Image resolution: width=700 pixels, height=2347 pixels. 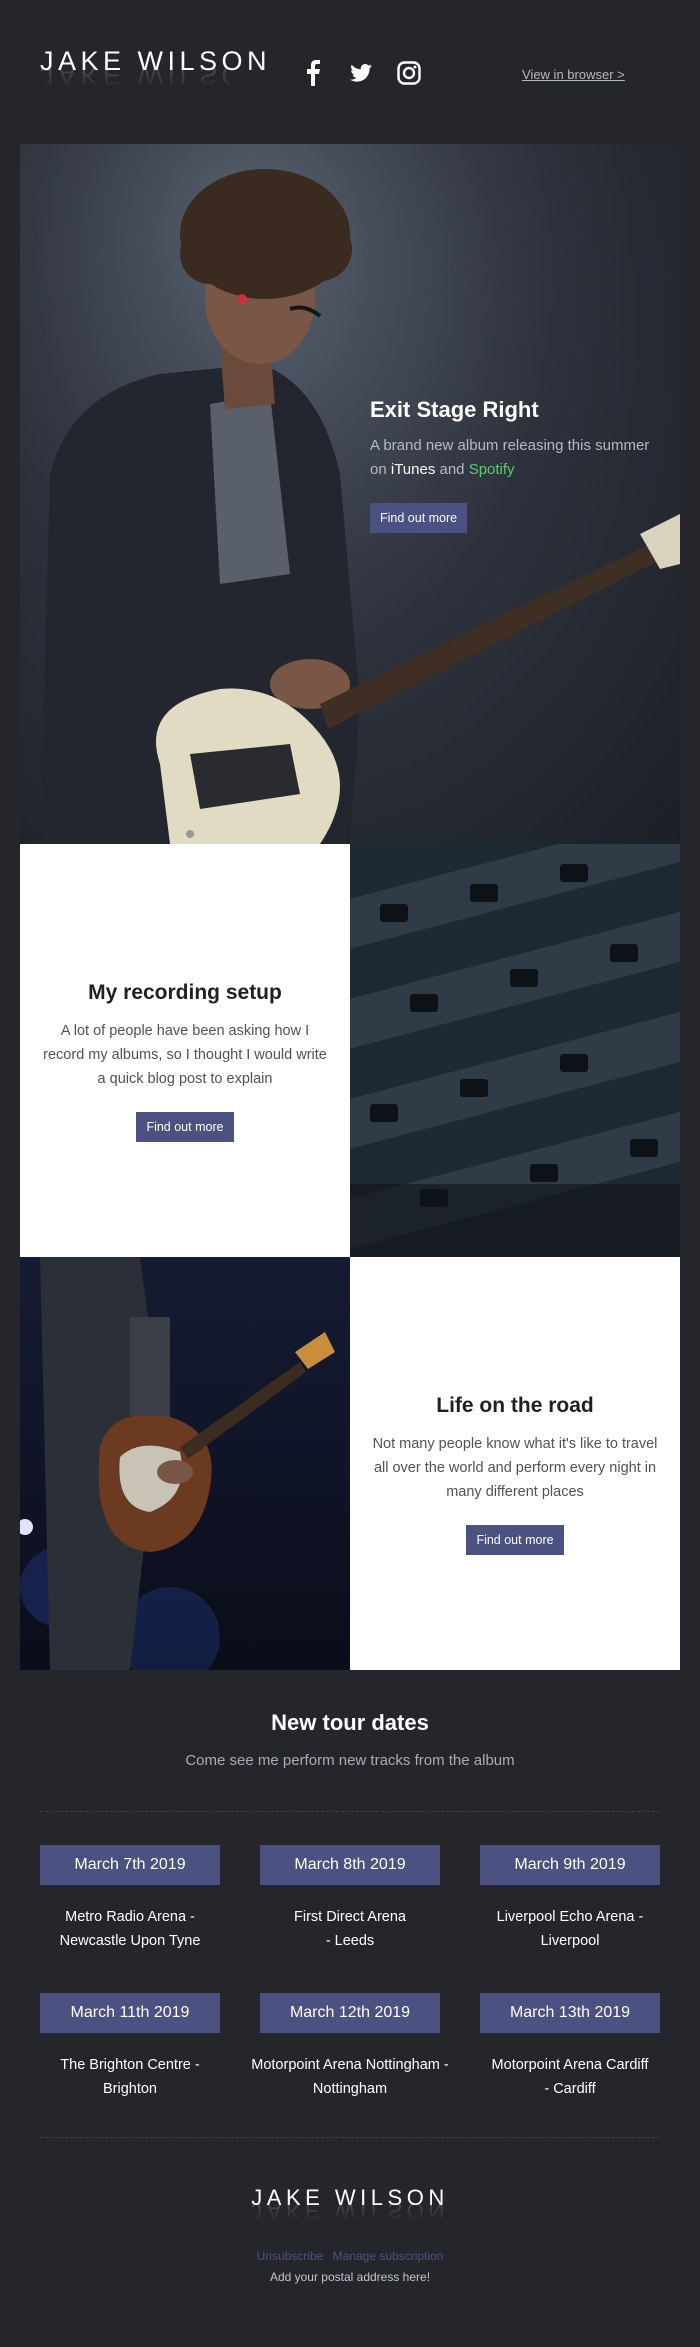 I want to click on brand-name-reflection: JAKE WILSON, so click(x=135, y=79).